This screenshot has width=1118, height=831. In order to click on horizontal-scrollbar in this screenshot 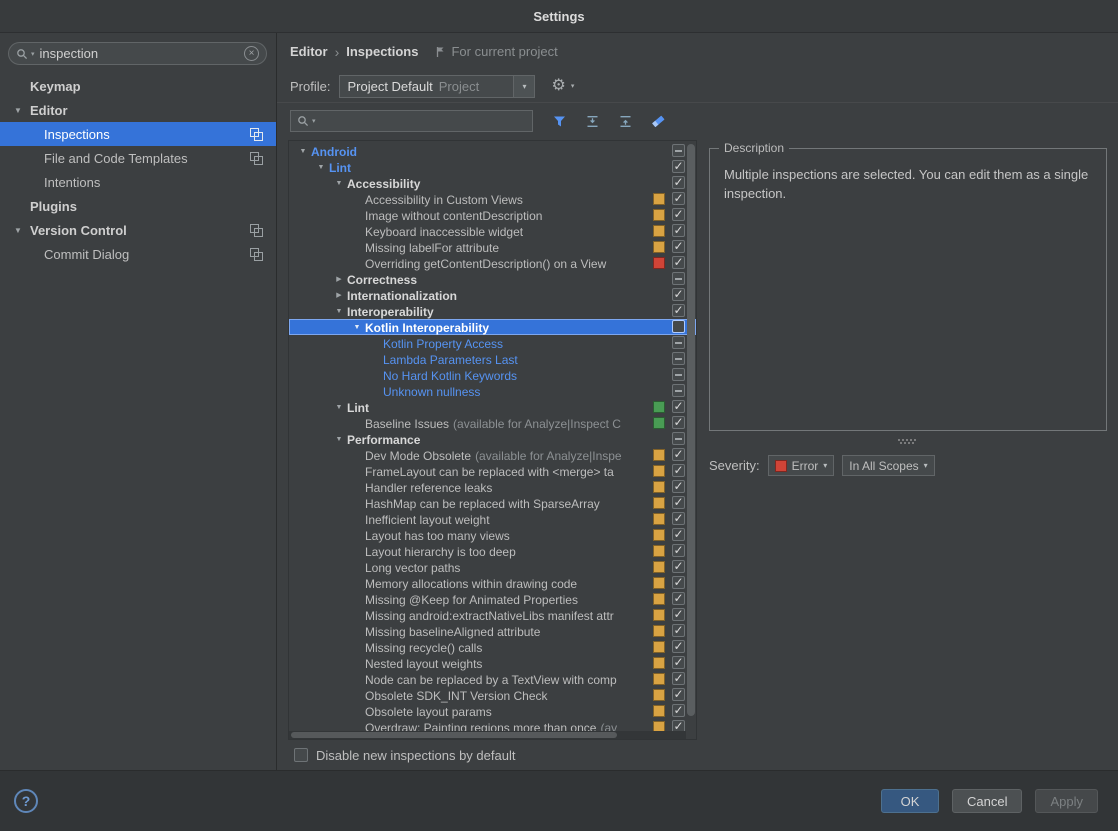, I will do `click(487, 735)`.